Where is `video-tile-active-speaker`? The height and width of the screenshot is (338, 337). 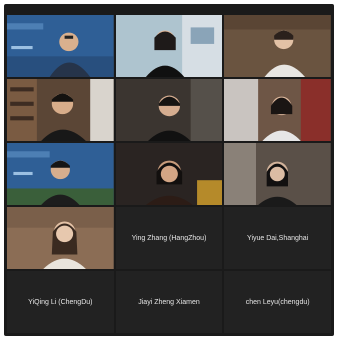 video-tile-active-speaker is located at coordinates (169, 46).